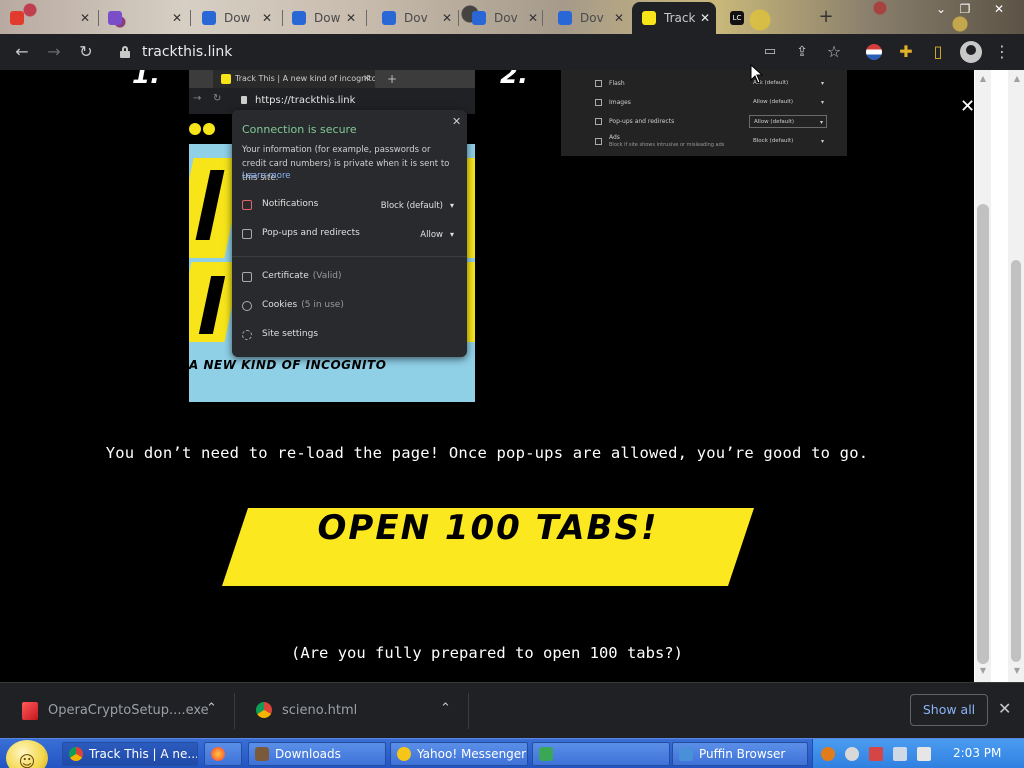 The width and height of the screenshot is (1024, 768). I want to click on step-number-1: 1., so click(146, 80).